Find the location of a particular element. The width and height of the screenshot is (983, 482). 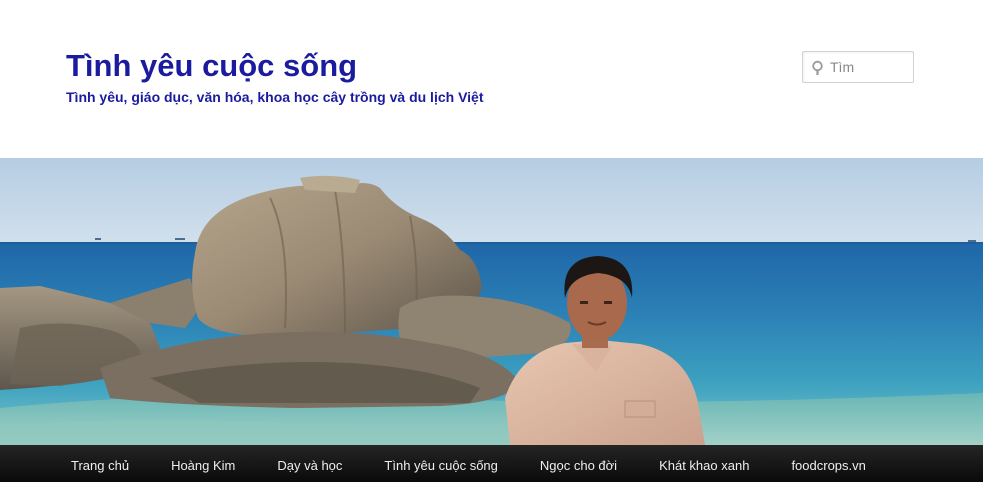

nav-link-tinh-yeu-cuoc-song: Tình yêu cuộc sống is located at coordinates (440, 463).